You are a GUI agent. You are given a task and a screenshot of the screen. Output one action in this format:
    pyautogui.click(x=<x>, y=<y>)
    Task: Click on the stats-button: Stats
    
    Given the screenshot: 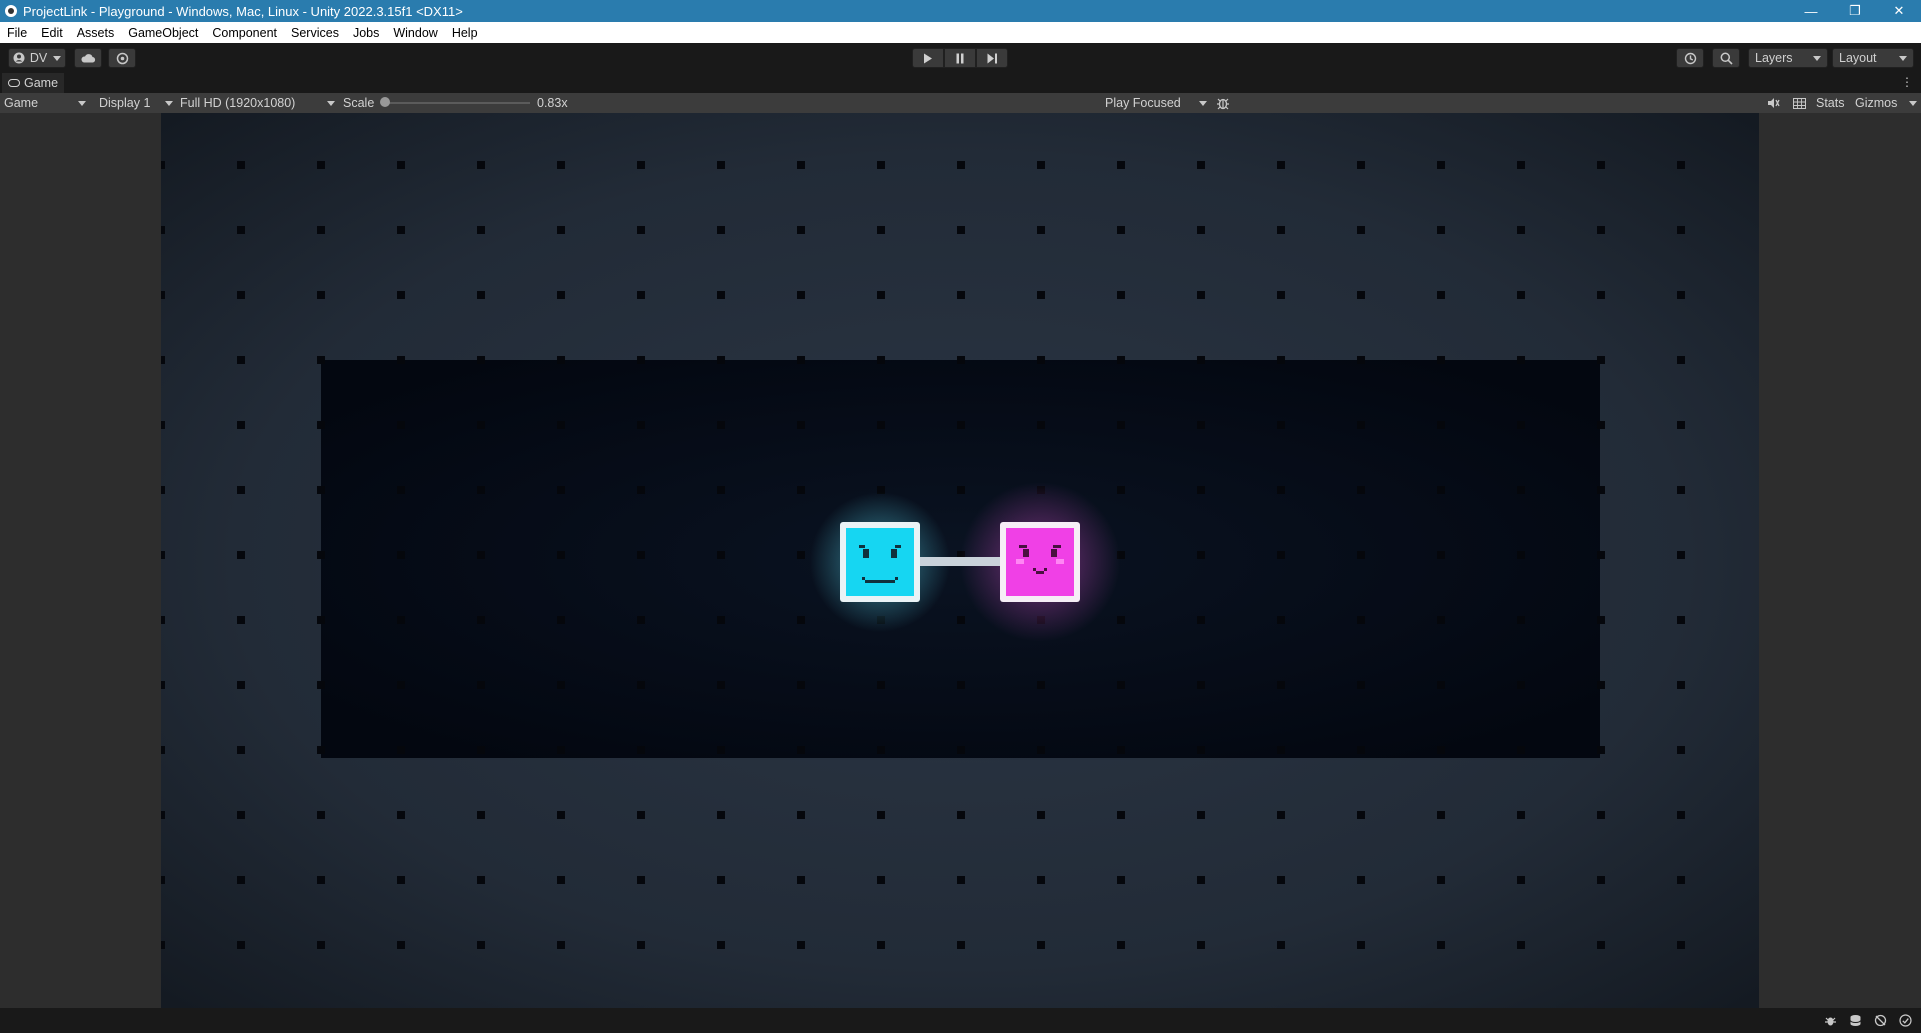 What is the action you would take?
    pyautogui.click(x=1830, y=103)
    